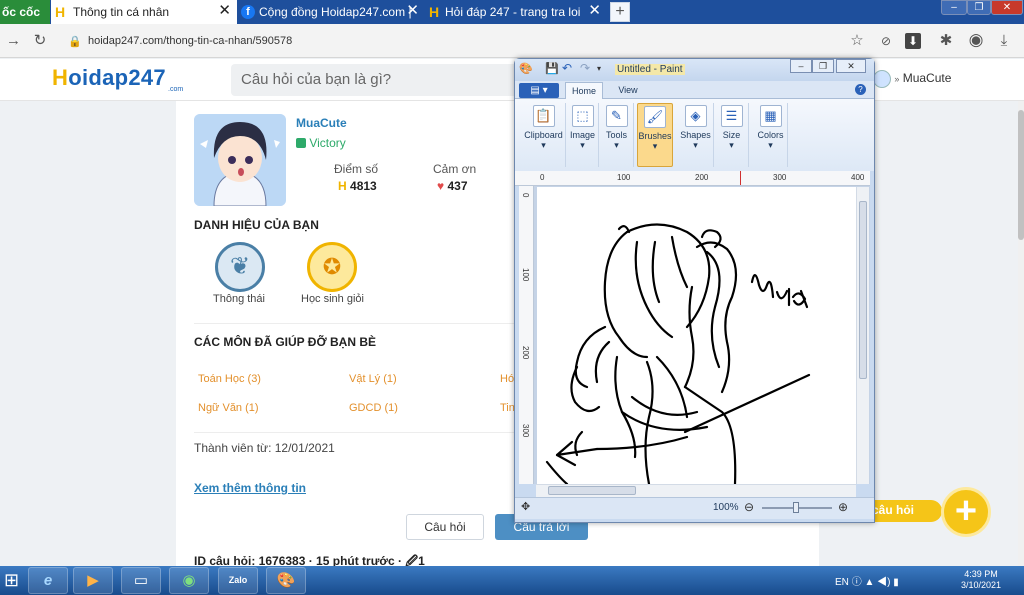 Image resolution: width=1024 pixels, height=595 pixels. What do you see at coordinates (75, 42) in the screenshot?
I see `lock-icon: 🔒` at bounding box center [75, 42].